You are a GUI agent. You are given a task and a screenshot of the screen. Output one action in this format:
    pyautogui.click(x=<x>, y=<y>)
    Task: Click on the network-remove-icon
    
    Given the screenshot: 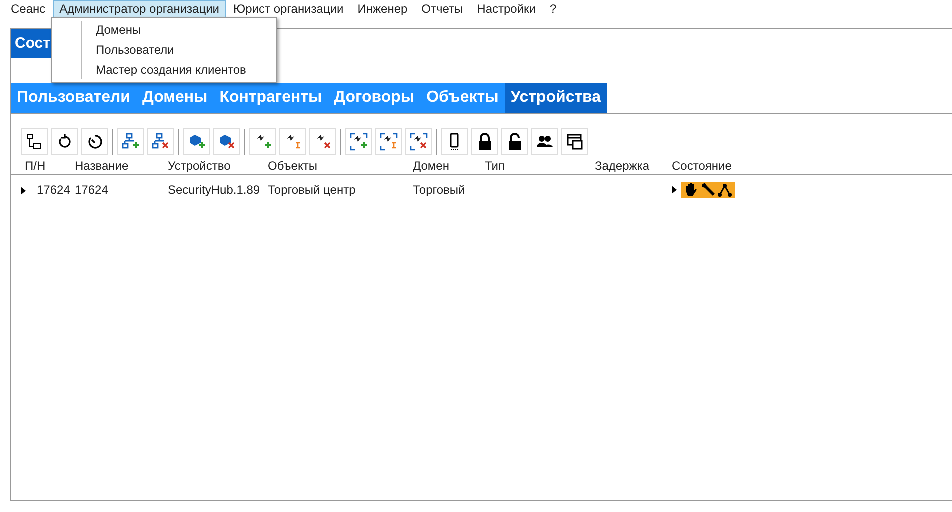 What is the action you would take?
    pyautogui.click(x=161, y=141)
    